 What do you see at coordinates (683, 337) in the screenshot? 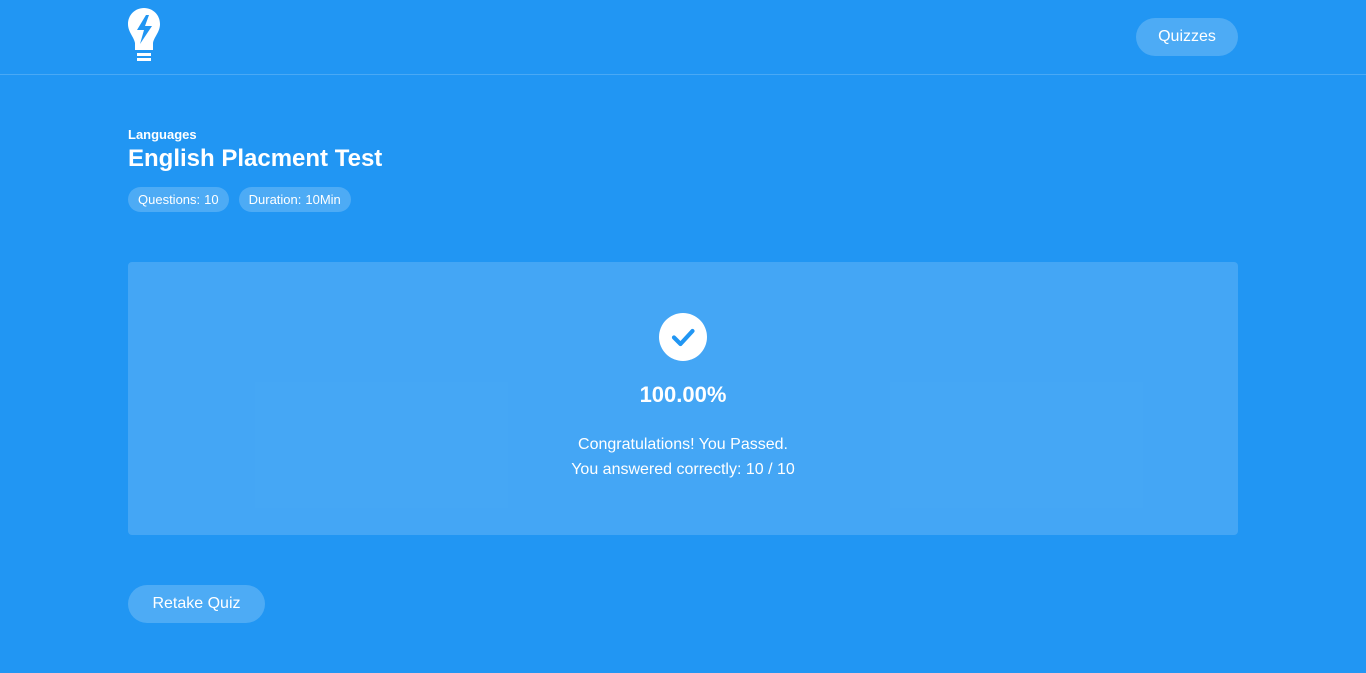
I see `check-circle-icon` at bounding box center [683, 337].